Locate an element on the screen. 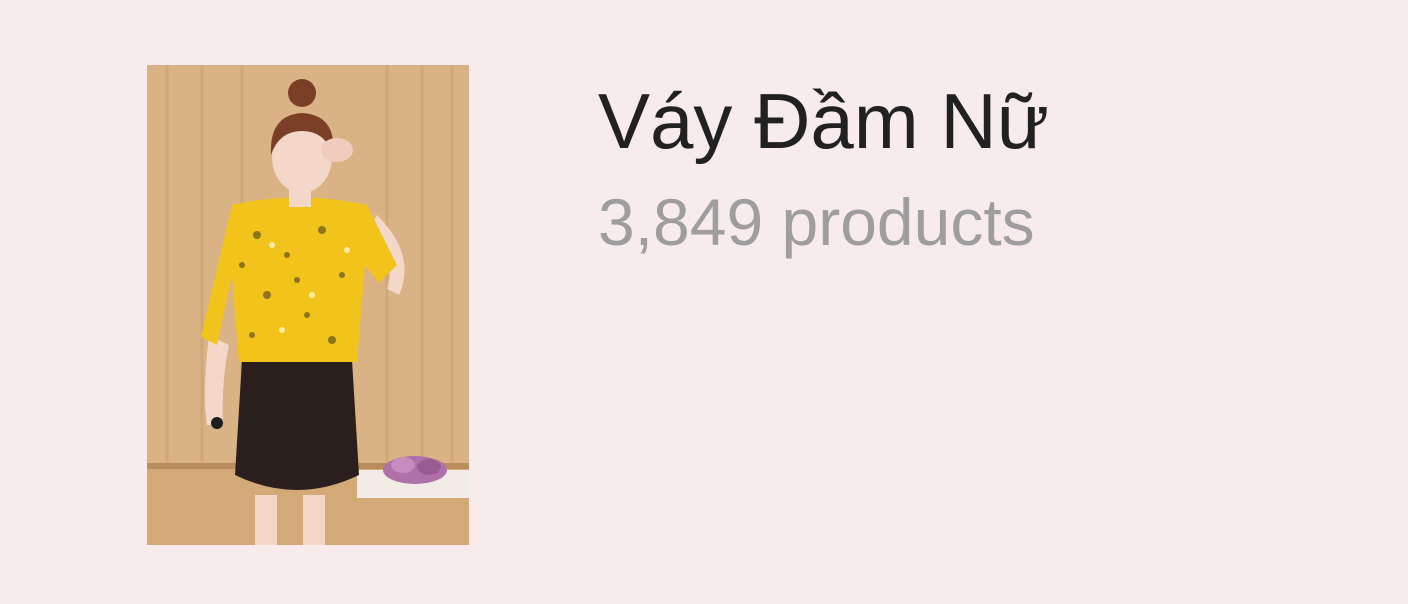 This screenshot has width=1408, height=604. category-info: Váy Đầm Nữ 3,849 products is located at coordinates (823, 168).